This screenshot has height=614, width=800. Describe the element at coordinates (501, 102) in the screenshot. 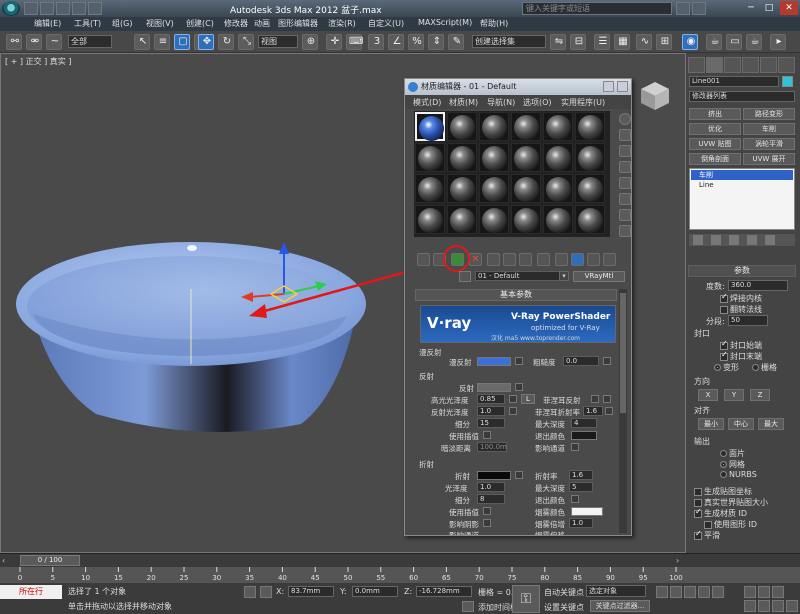

I see `matedit-menu-navigation: 导航(N)` at that location.